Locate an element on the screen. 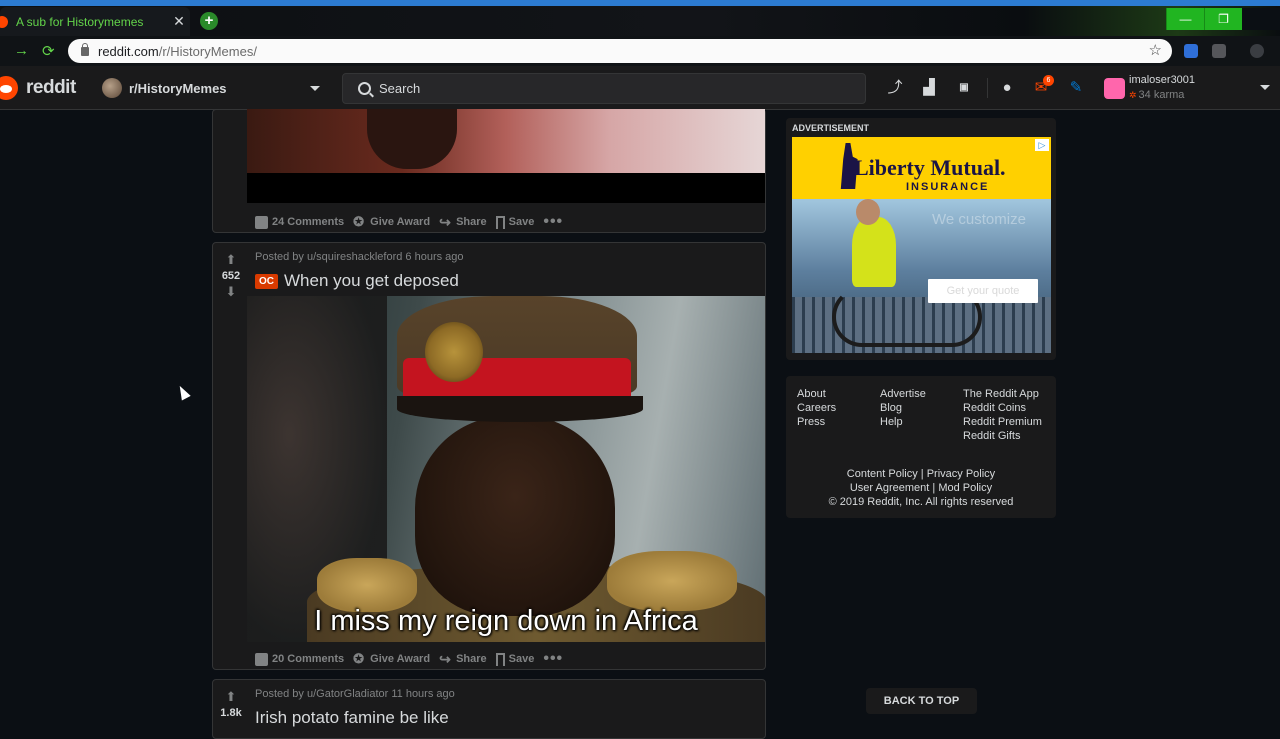 This screenshot has width=1280, height=739. reddit-logo-icon is located at coordinates (9, 88).